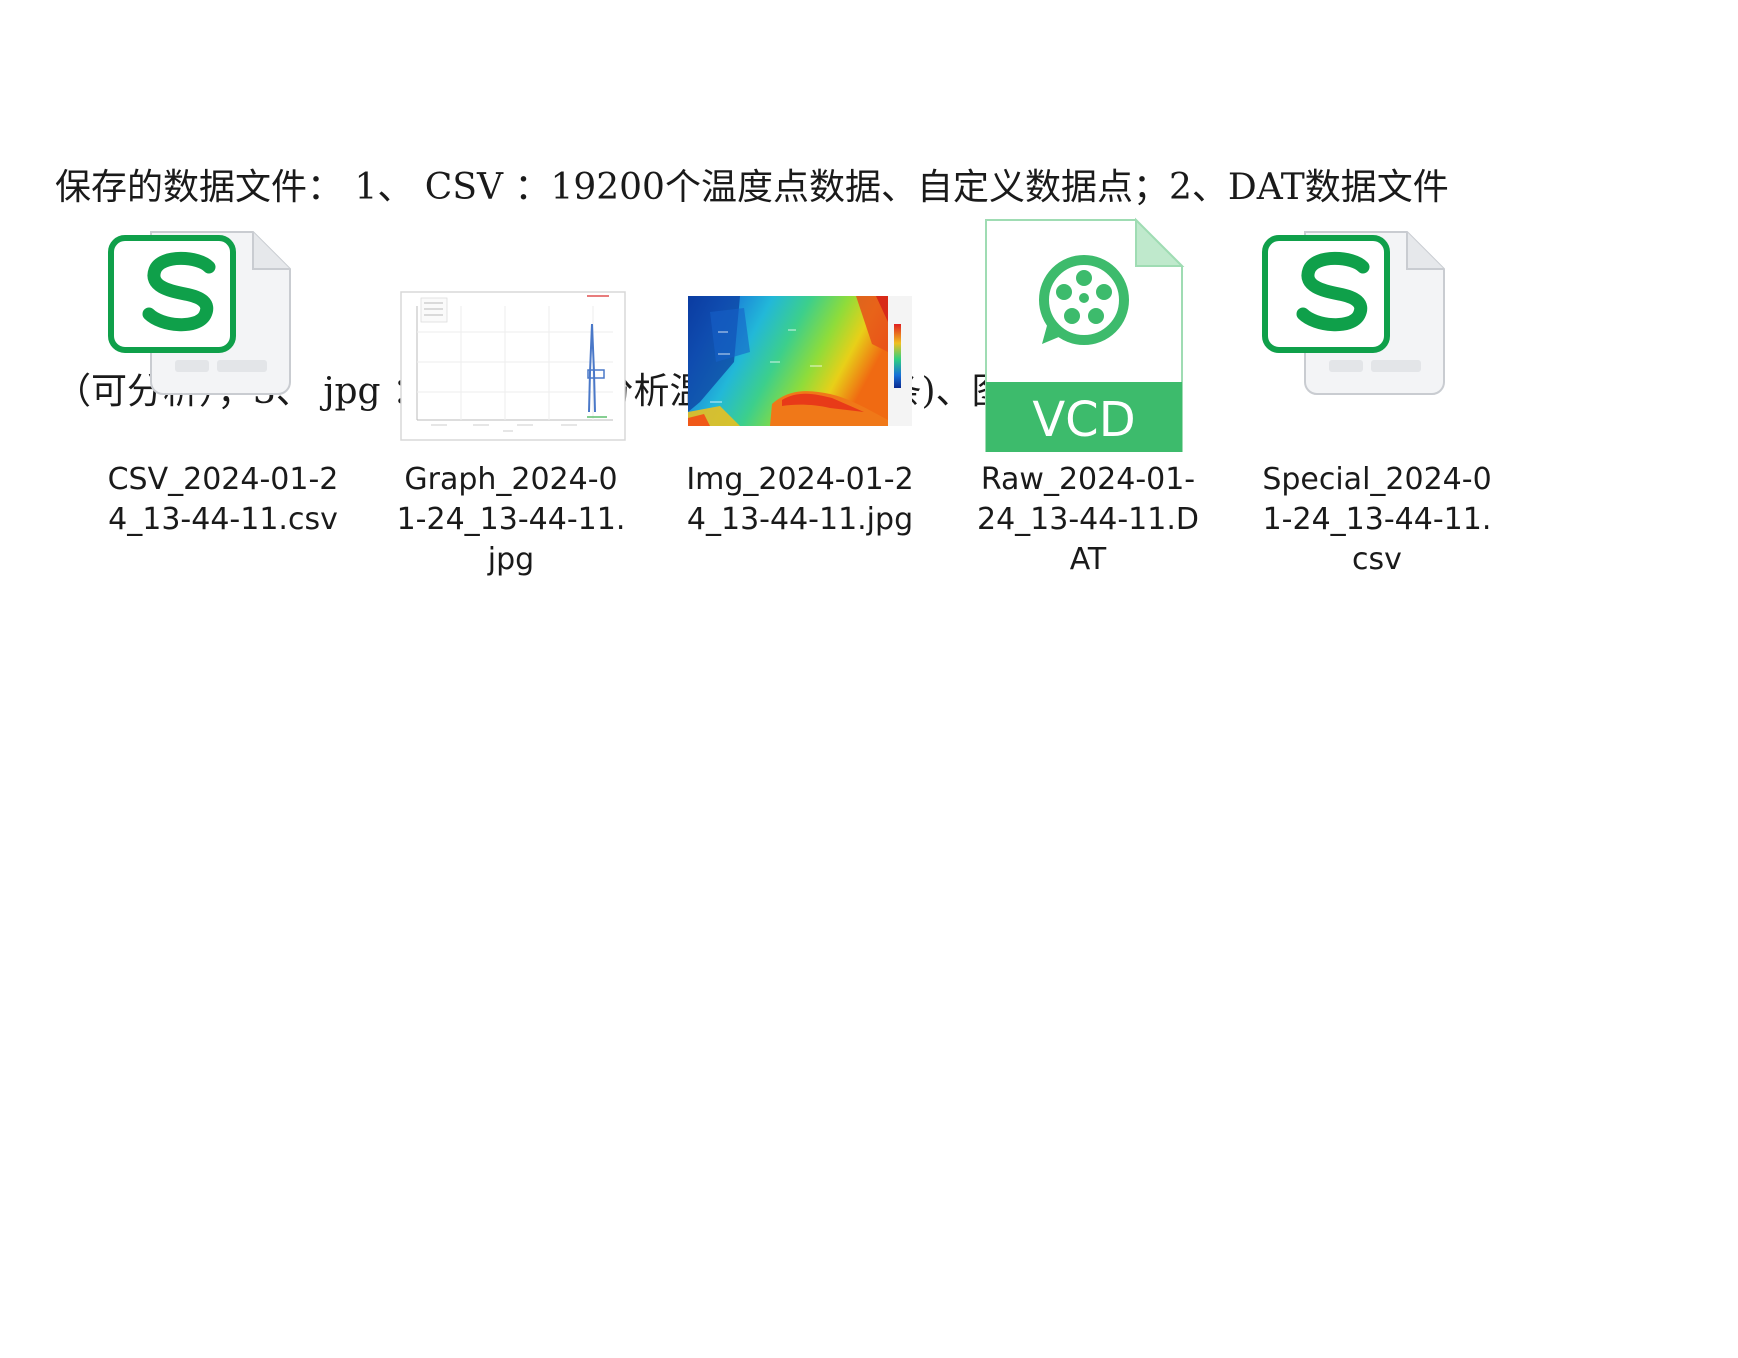 The width and height of the screenshot is (1738, 1358). I want to click on graph-thumbnail, so click(511, 332).